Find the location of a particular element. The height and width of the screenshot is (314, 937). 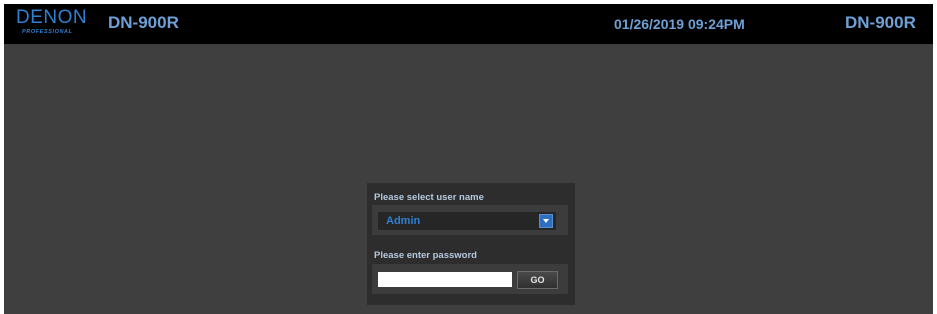

denon-logo: DENON PROFESSIONAL is located at coordinates (52, 23).